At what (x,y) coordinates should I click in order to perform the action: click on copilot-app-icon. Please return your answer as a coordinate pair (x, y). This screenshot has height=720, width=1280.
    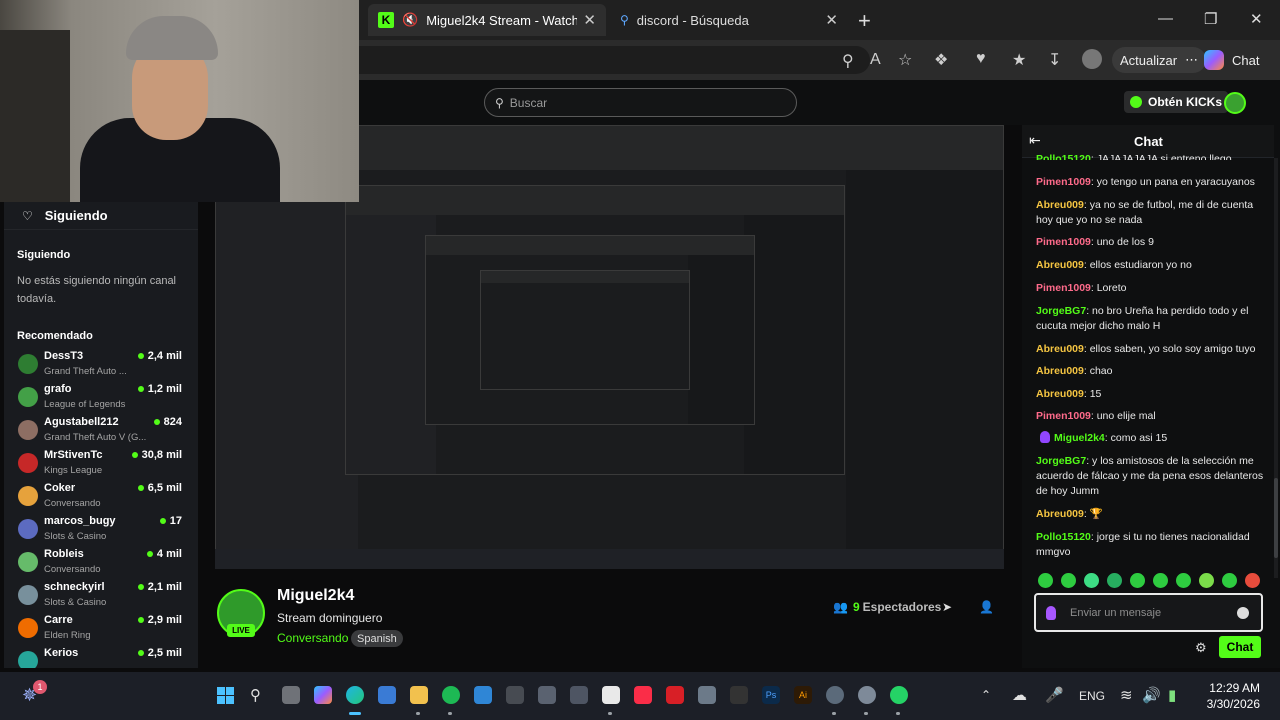
    Looking at the image, I should click on (323, 695).